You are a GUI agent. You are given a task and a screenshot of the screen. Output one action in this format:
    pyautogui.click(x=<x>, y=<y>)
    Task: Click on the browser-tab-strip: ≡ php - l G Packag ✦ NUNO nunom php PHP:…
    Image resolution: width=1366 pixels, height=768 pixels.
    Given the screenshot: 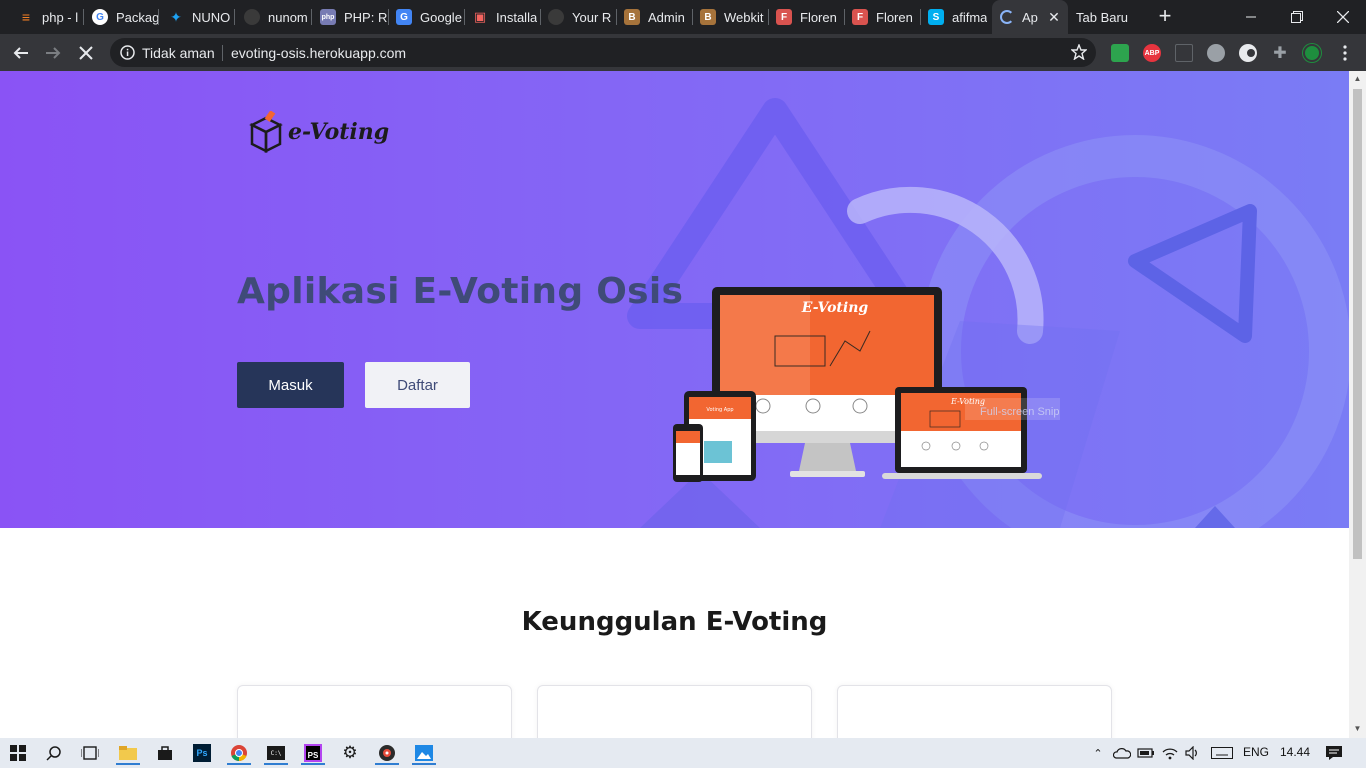 What is the action you would take?
    pyautogui.click(x=683, y=17)
    